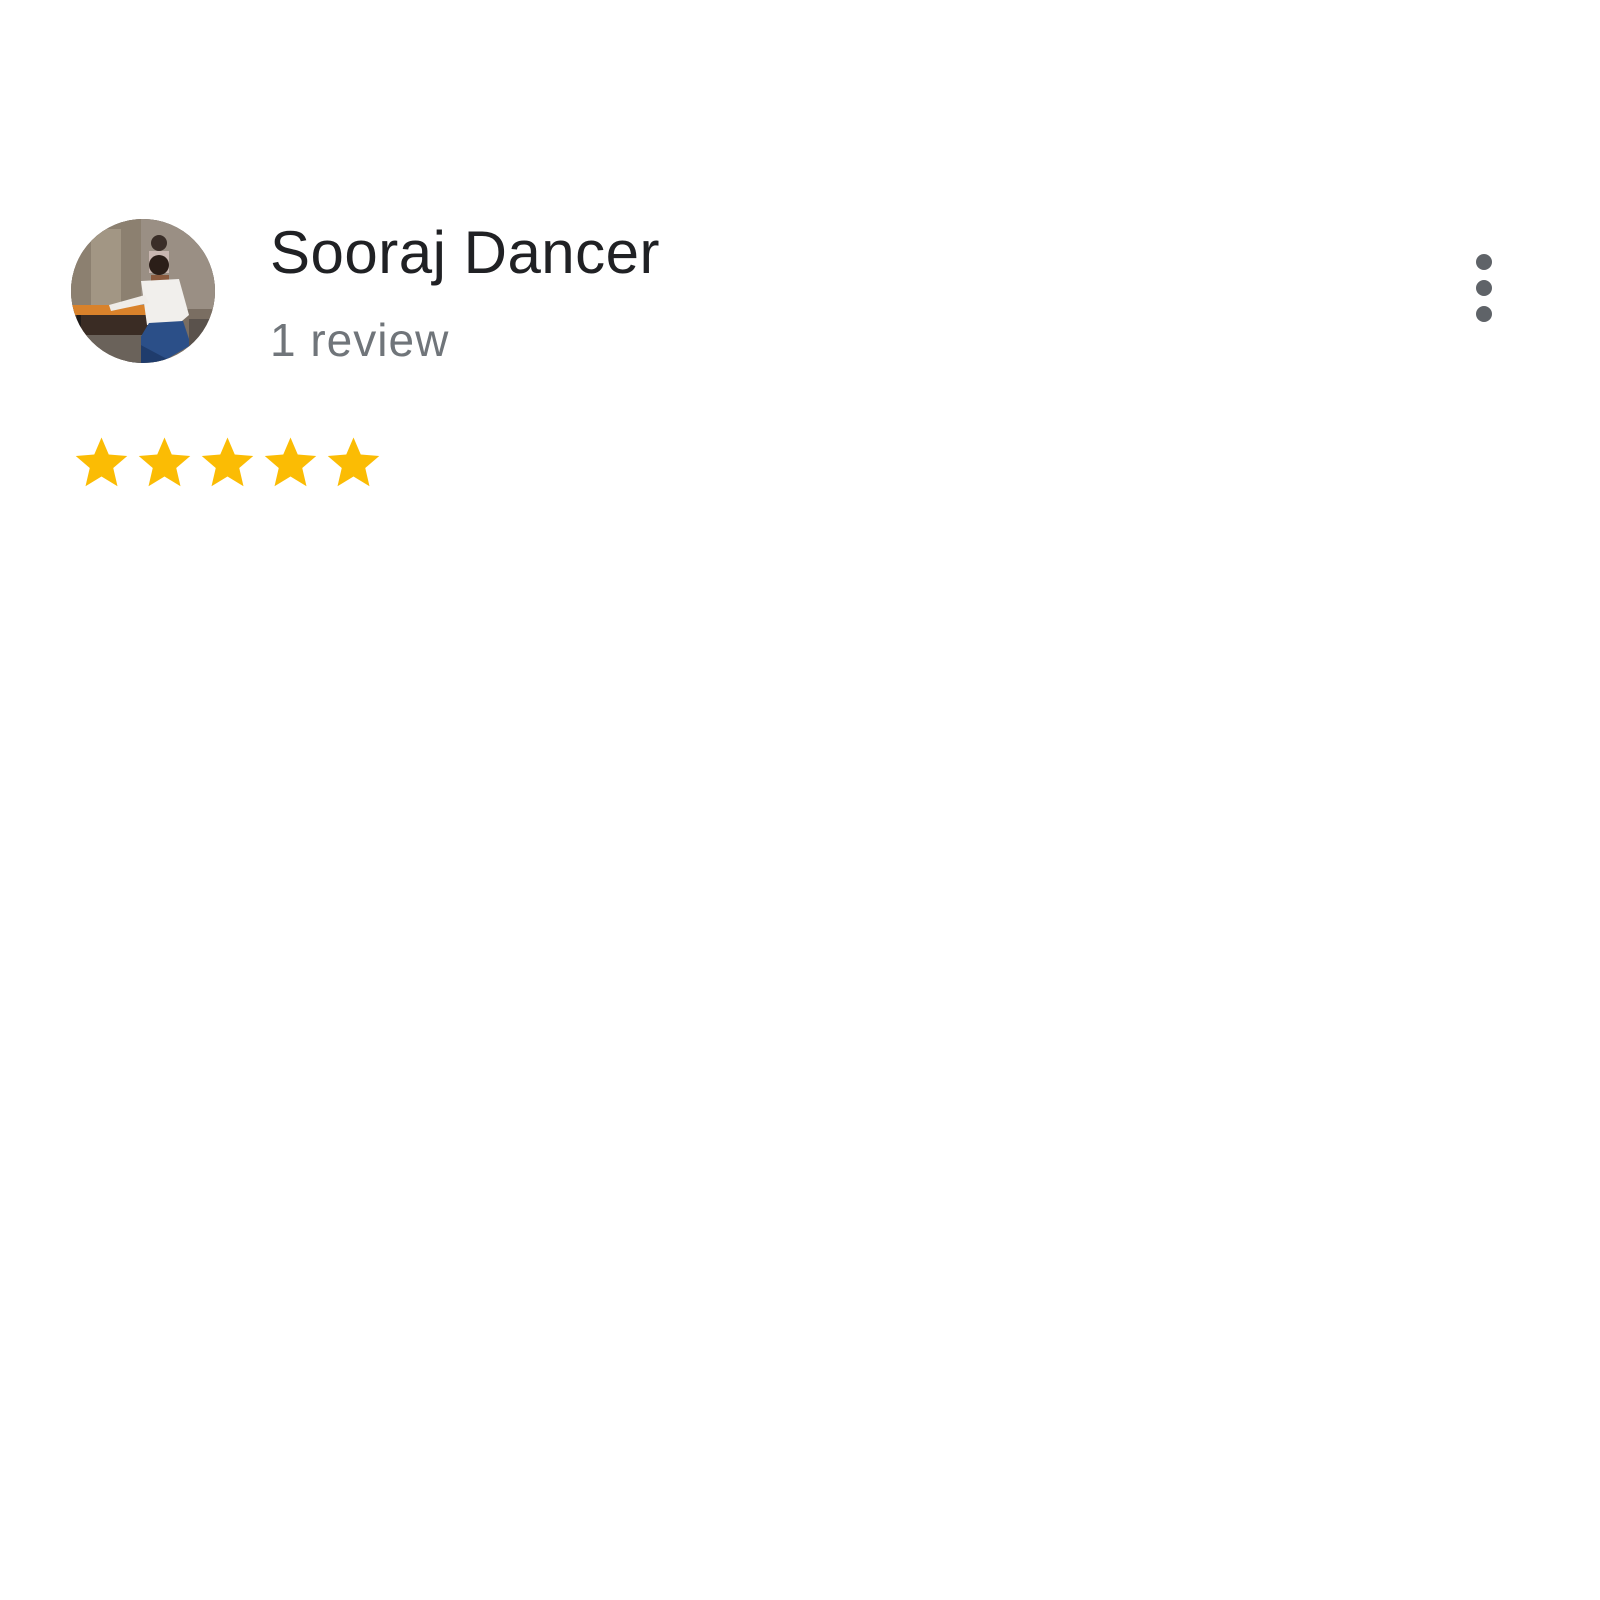 This screenshot has height=1600, width=1600. I want to click on more-vert-icon, so click(1484, 288).